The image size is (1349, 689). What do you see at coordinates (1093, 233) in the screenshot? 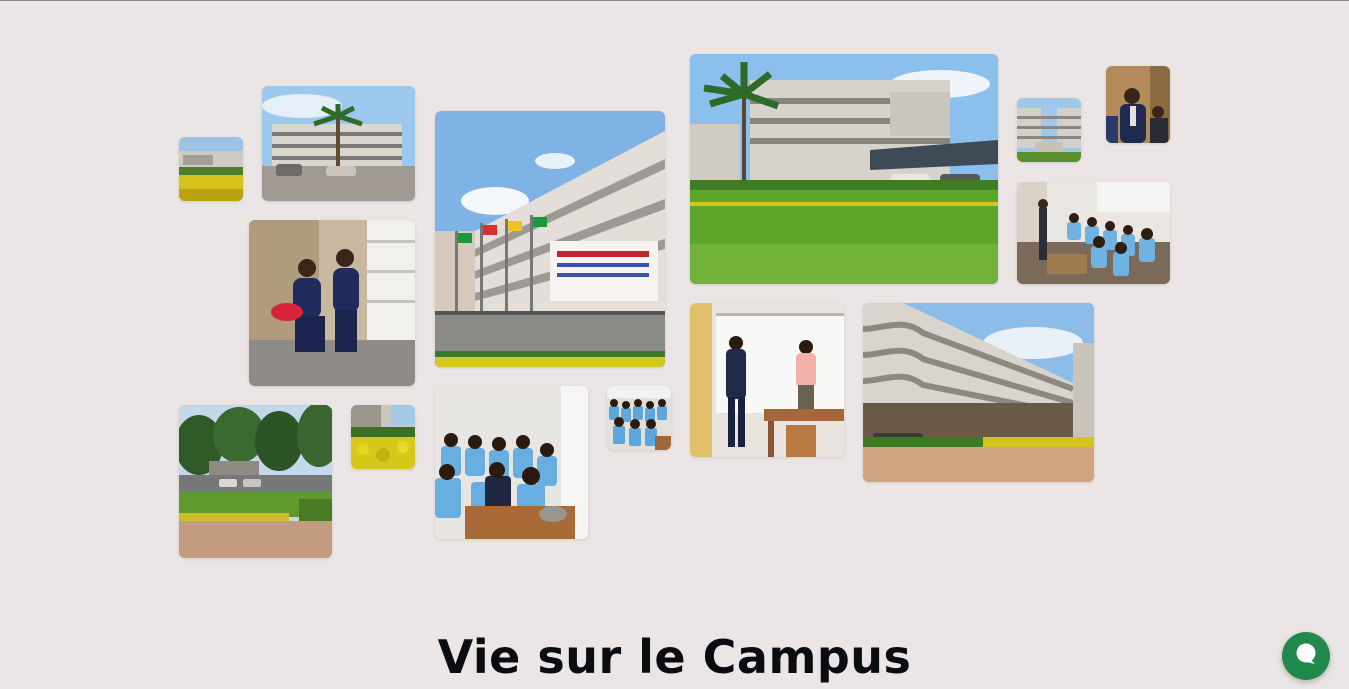
I see `photo-classroom-right` at bounding box center [1093, 233].